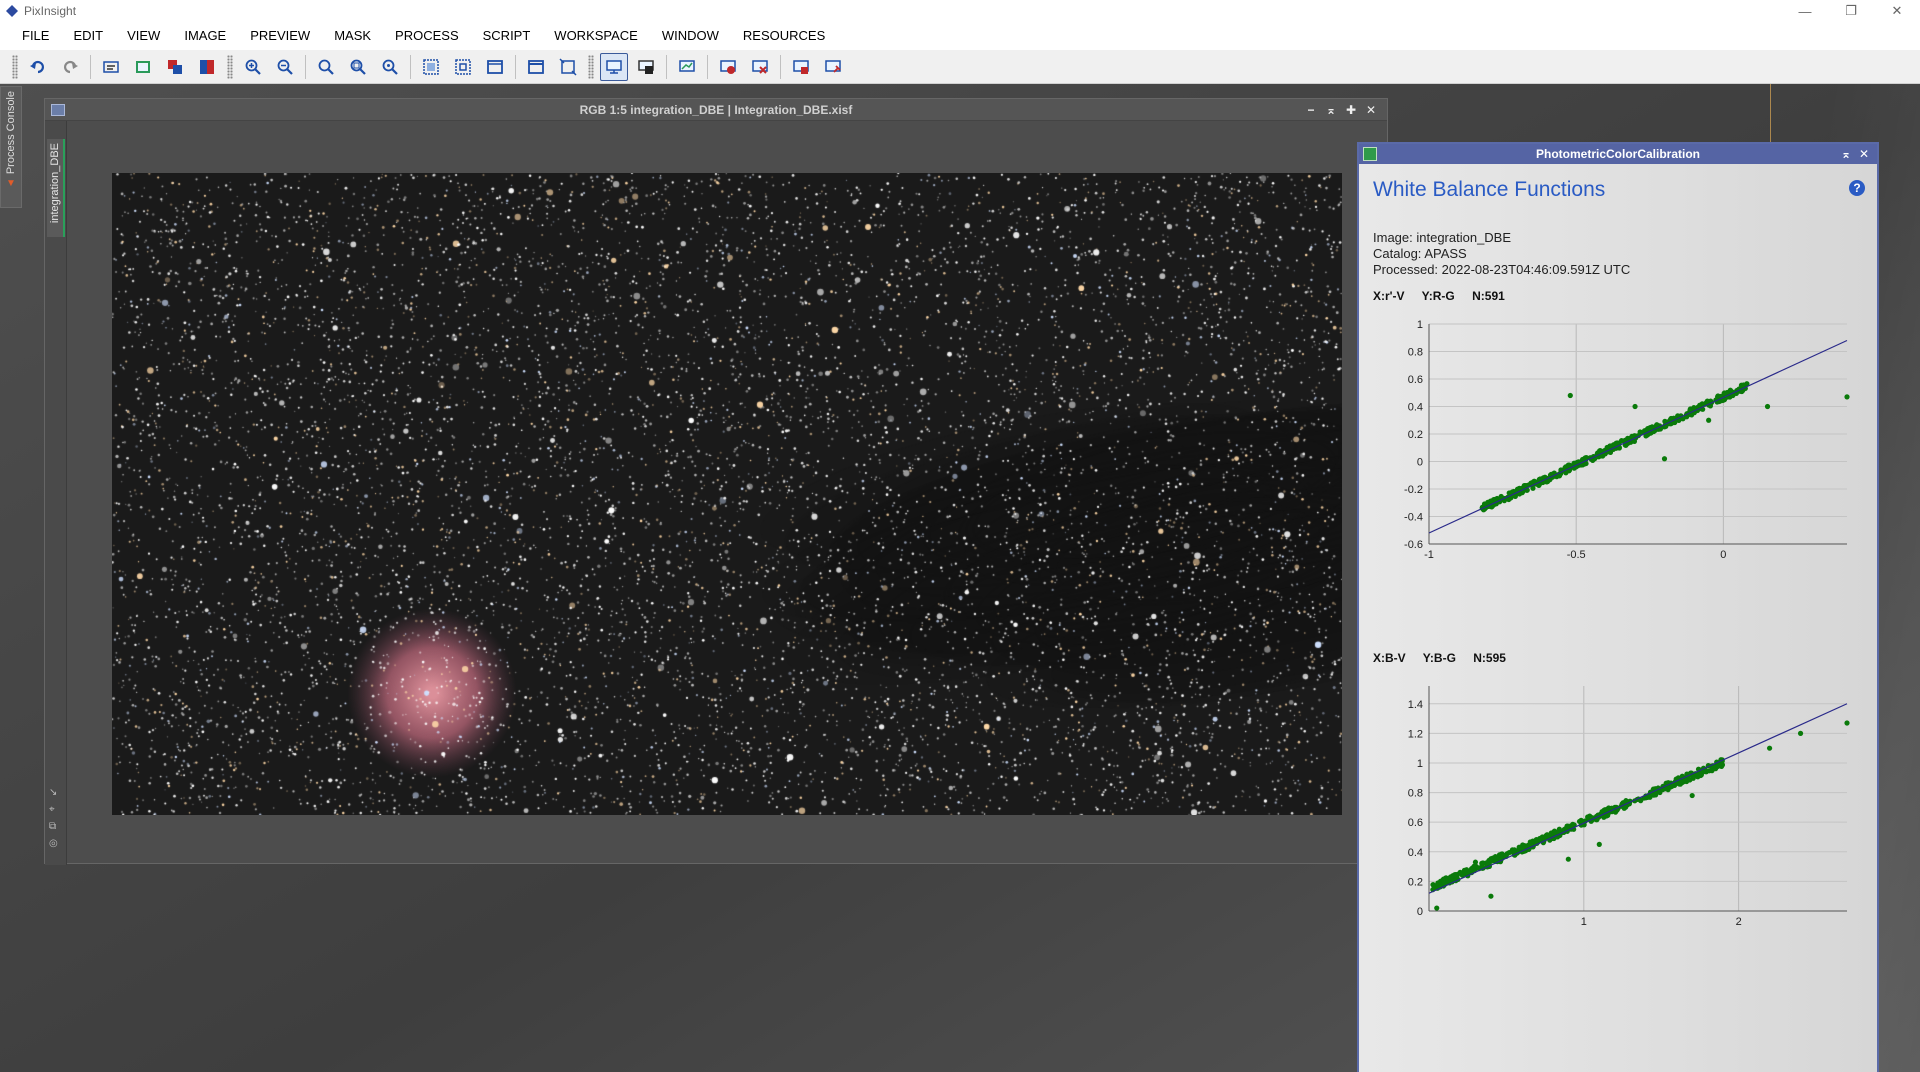 The image size is (1920, 1072). What do you see at coordinates (760, 67) in the screenshot?
I see `stf-reset-button` at bounding box center [760, 67].